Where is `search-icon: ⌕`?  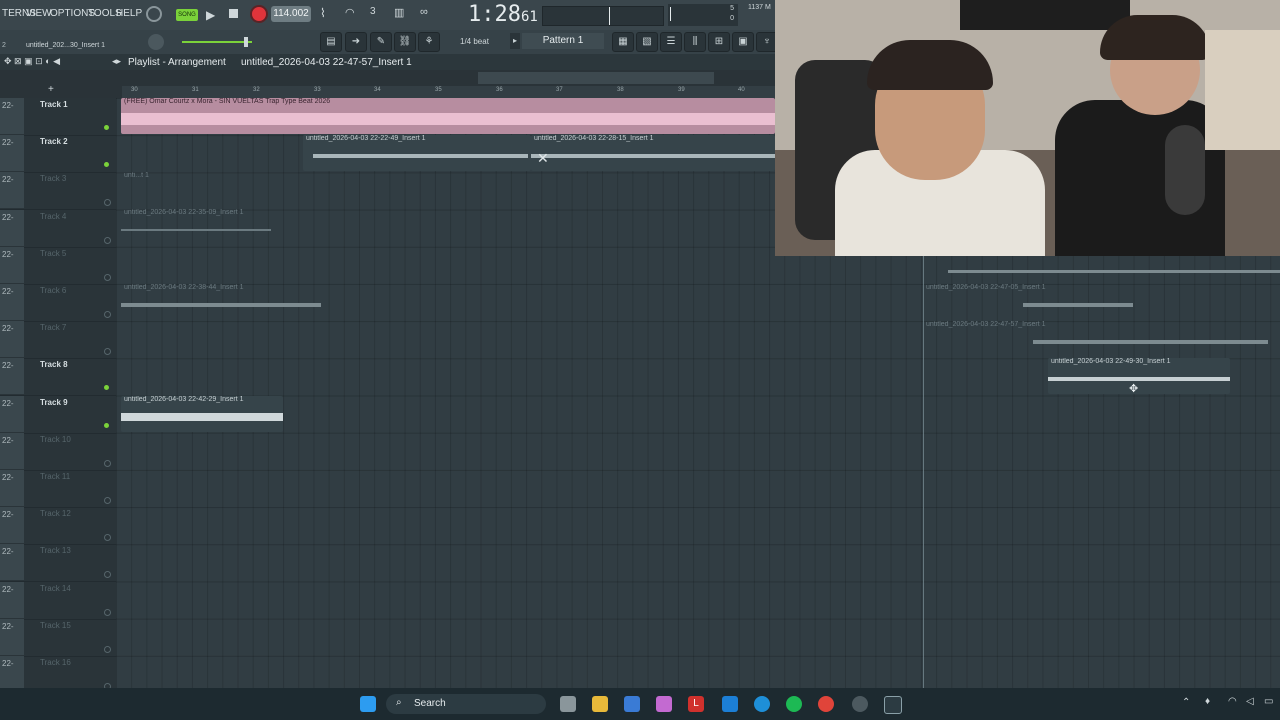
search-icon: ⌕ is located at coordinates (399, 702).